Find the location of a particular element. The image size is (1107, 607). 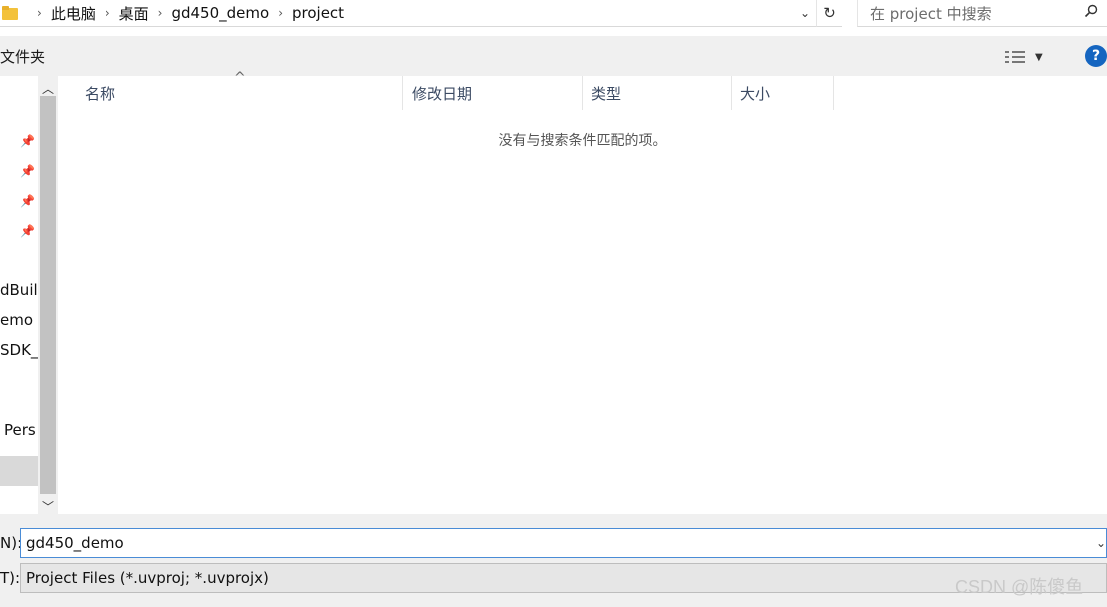

refresh-icon: ↻ is located at coordinates (829, 13).